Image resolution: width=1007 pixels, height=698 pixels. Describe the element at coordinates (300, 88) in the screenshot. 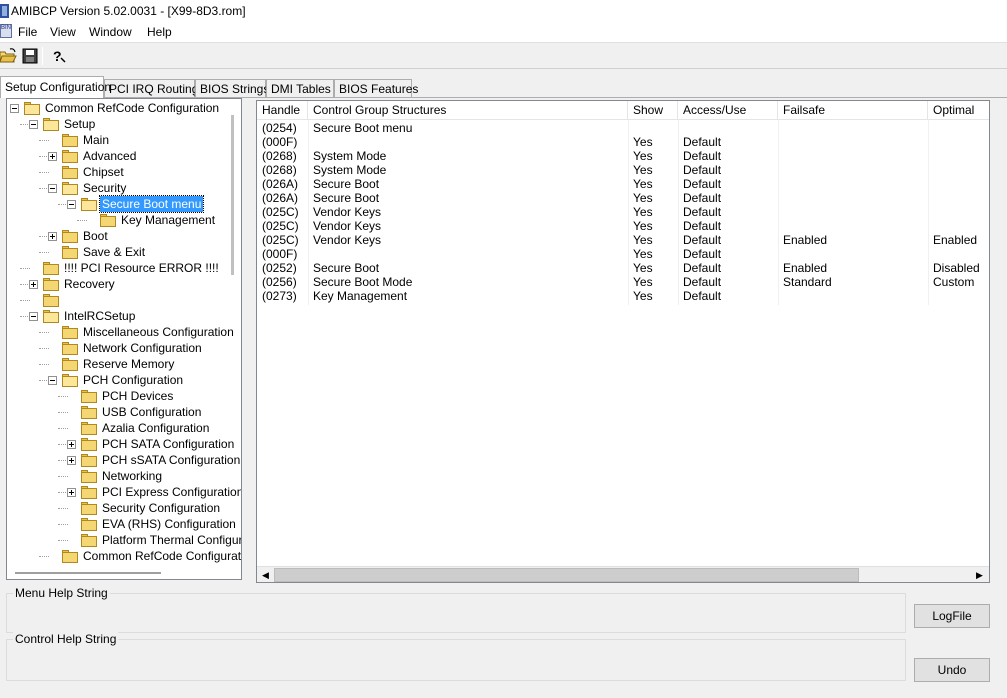

I see `tab-dmi-tables: DMI Tables` at that location.